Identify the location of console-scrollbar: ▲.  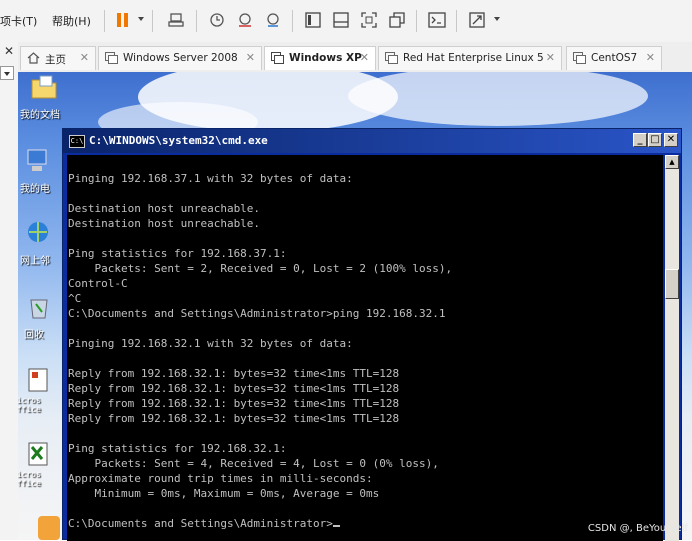
(672, 348).